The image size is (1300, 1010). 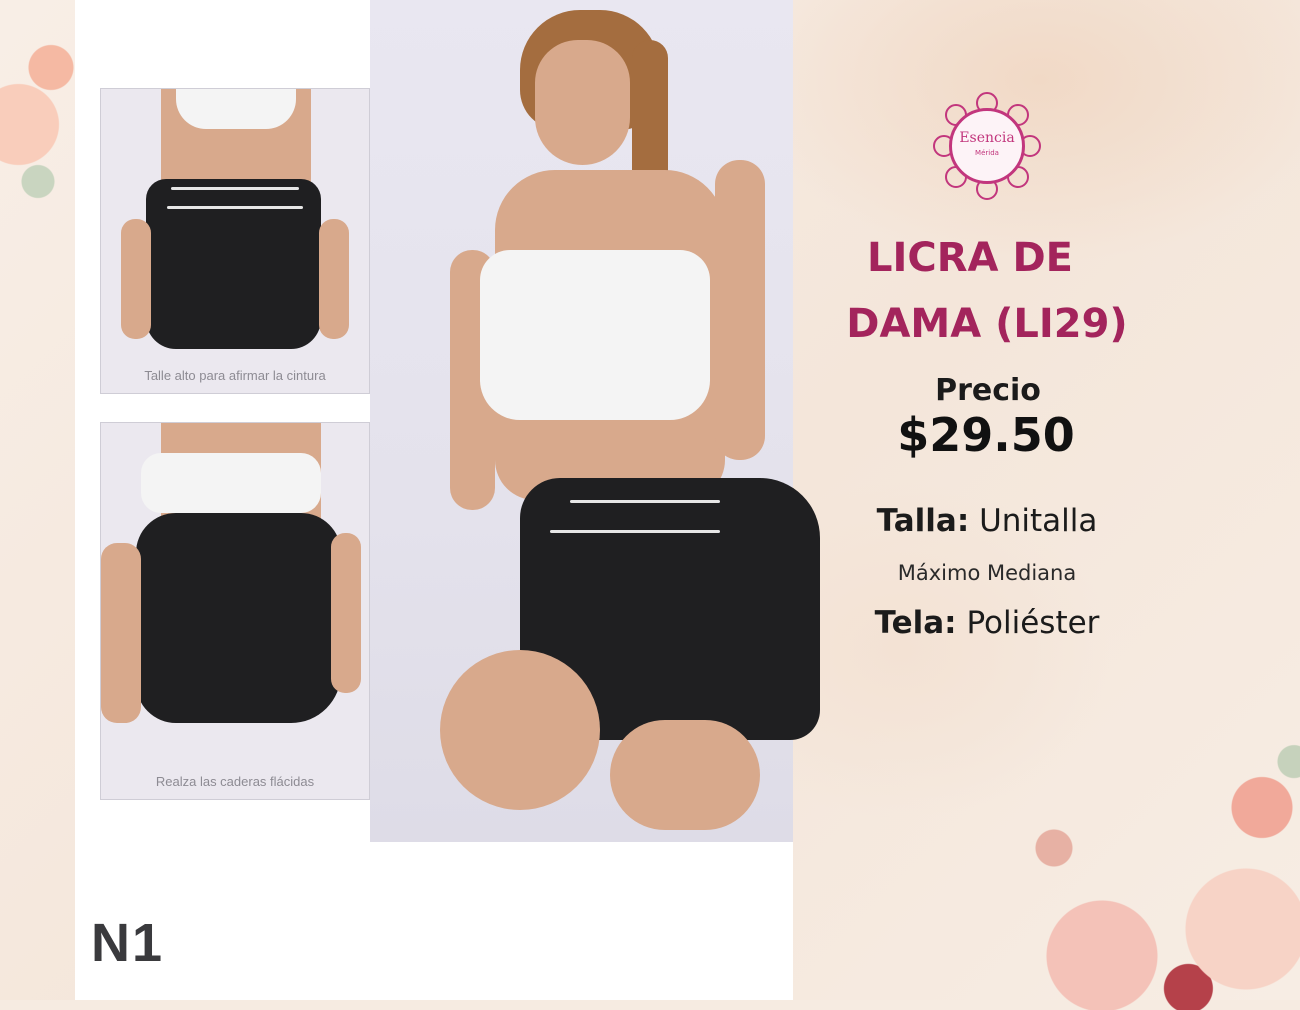 What do you see at coordinates (520, 730) in the screenshot?
I see `leg-left` at bounding box center [520, 730].